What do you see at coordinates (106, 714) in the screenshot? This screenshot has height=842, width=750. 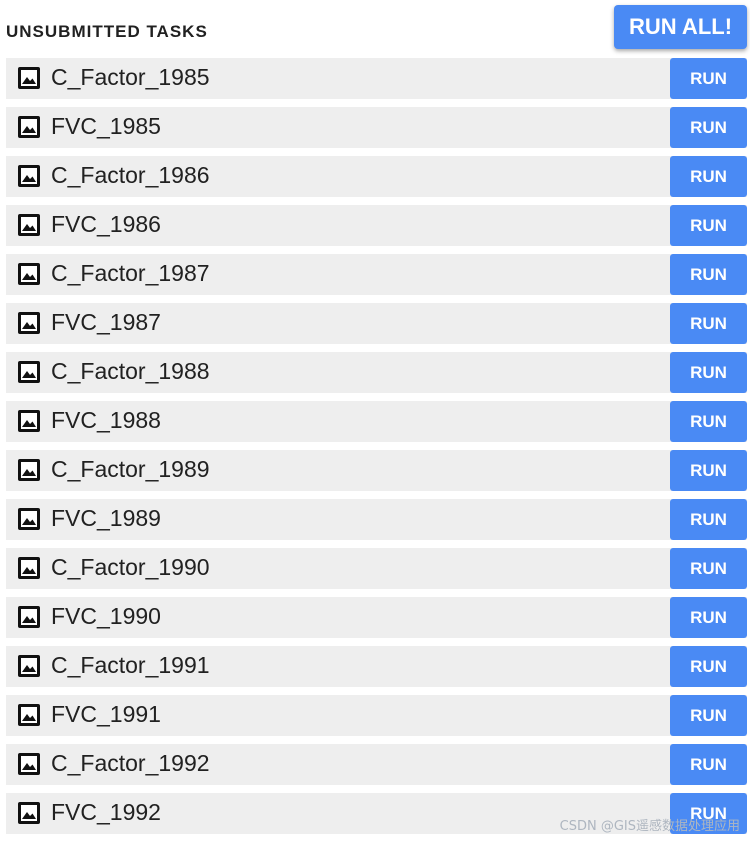 I see `task-name: FVC_1991` at bounding box center [106, 714].